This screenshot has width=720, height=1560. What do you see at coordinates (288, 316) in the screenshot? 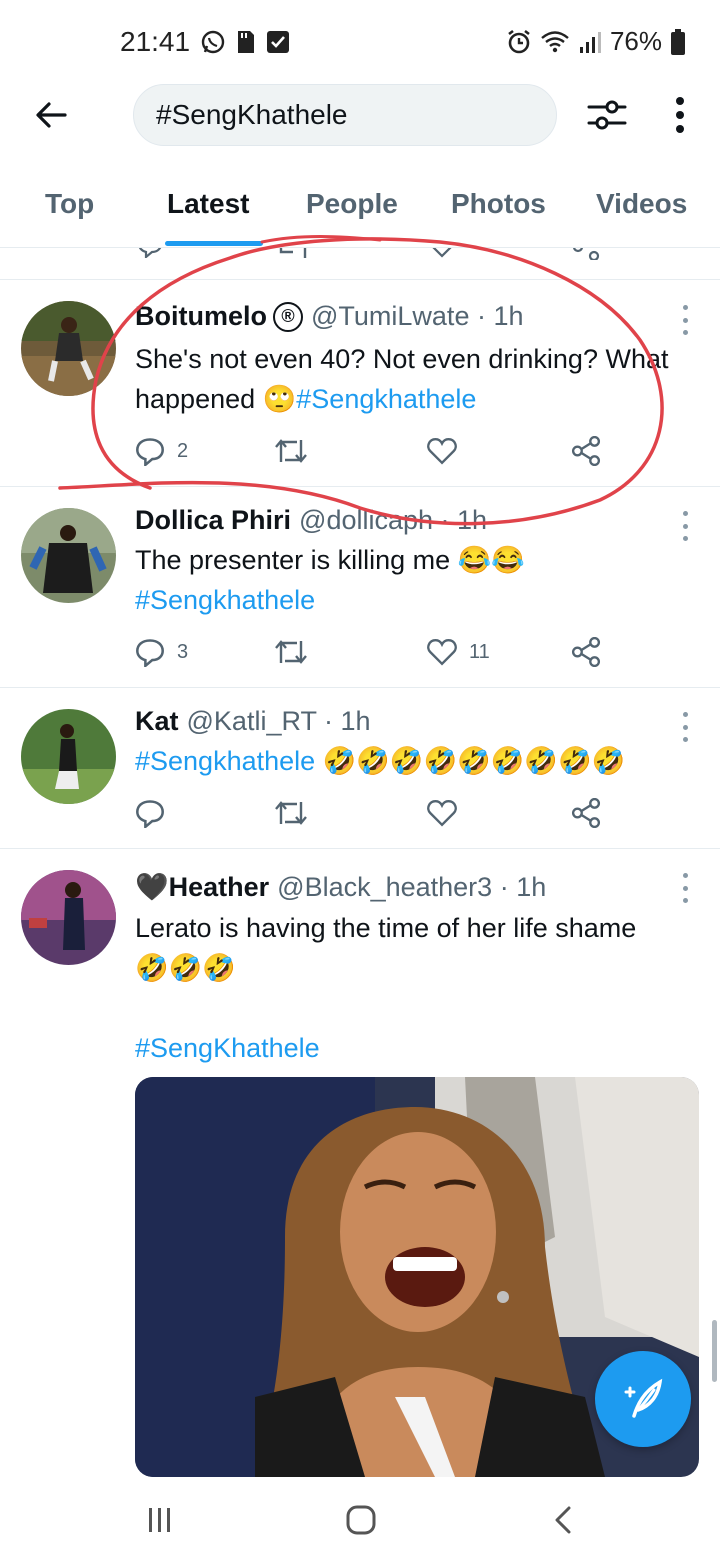
I see `registered-badge: ®` at bounding box center [288, 316].